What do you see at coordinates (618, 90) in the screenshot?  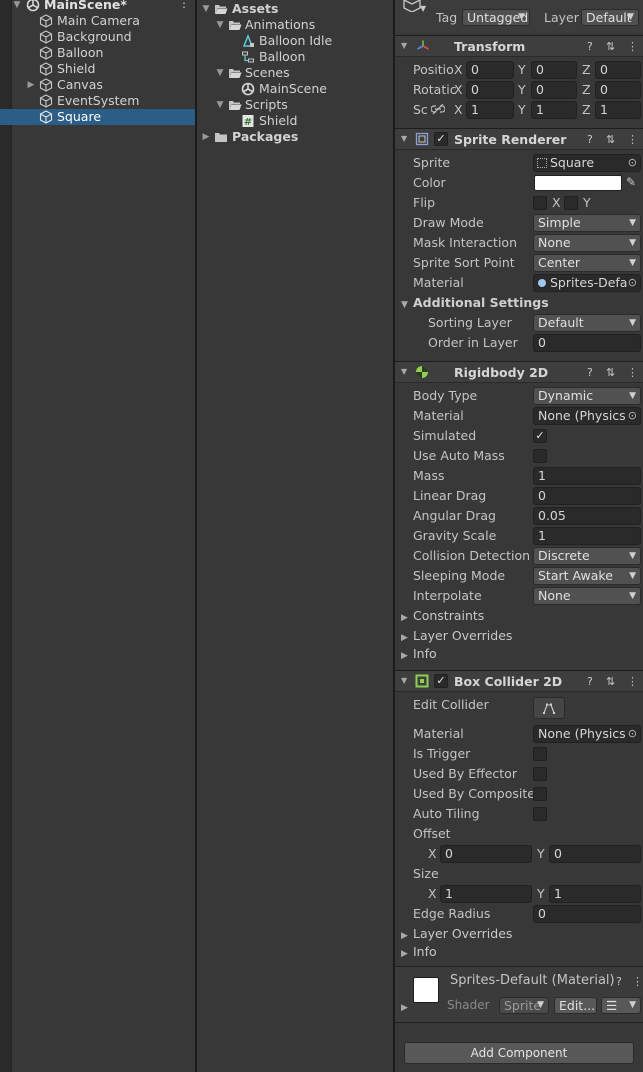 I see `rotation-z-field: 0` at bounding box center [618, 90].